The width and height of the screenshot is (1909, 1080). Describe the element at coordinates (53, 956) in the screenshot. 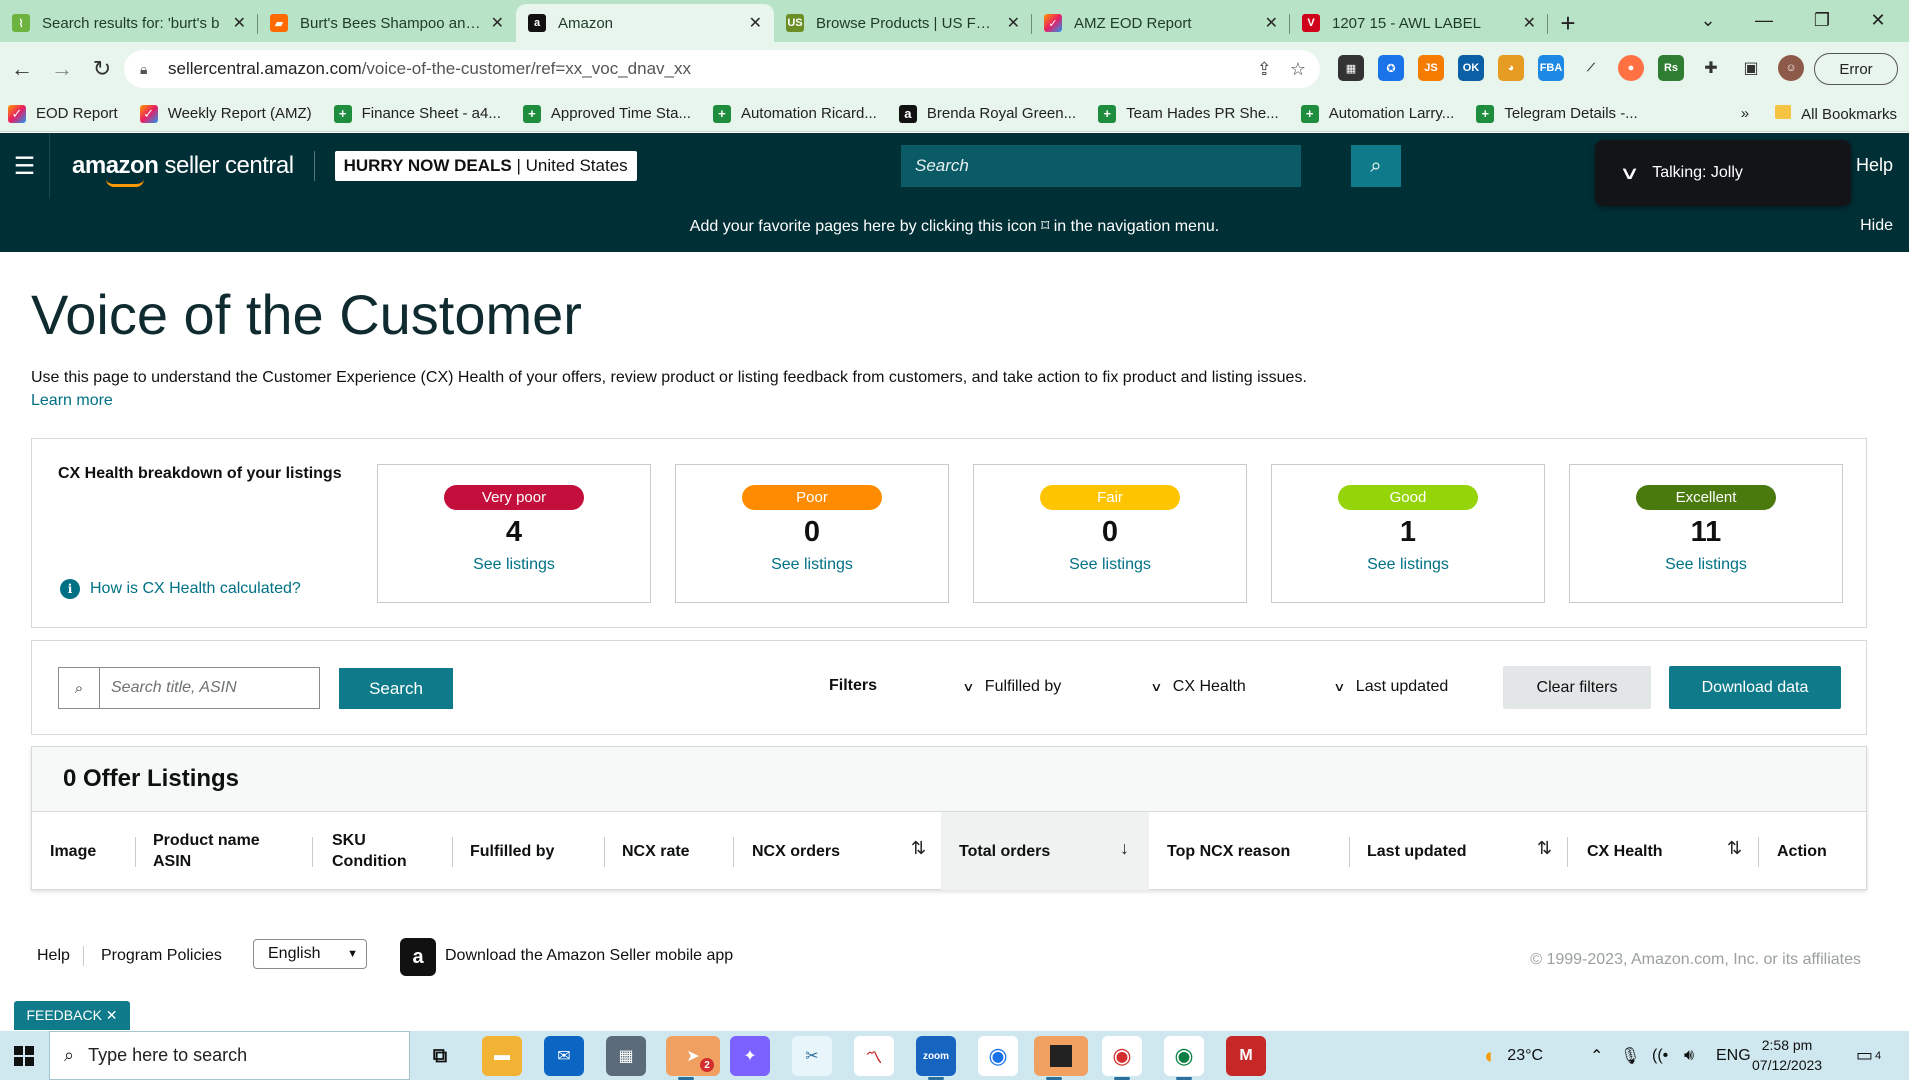

I see `footer-help-link: Help` at that location.